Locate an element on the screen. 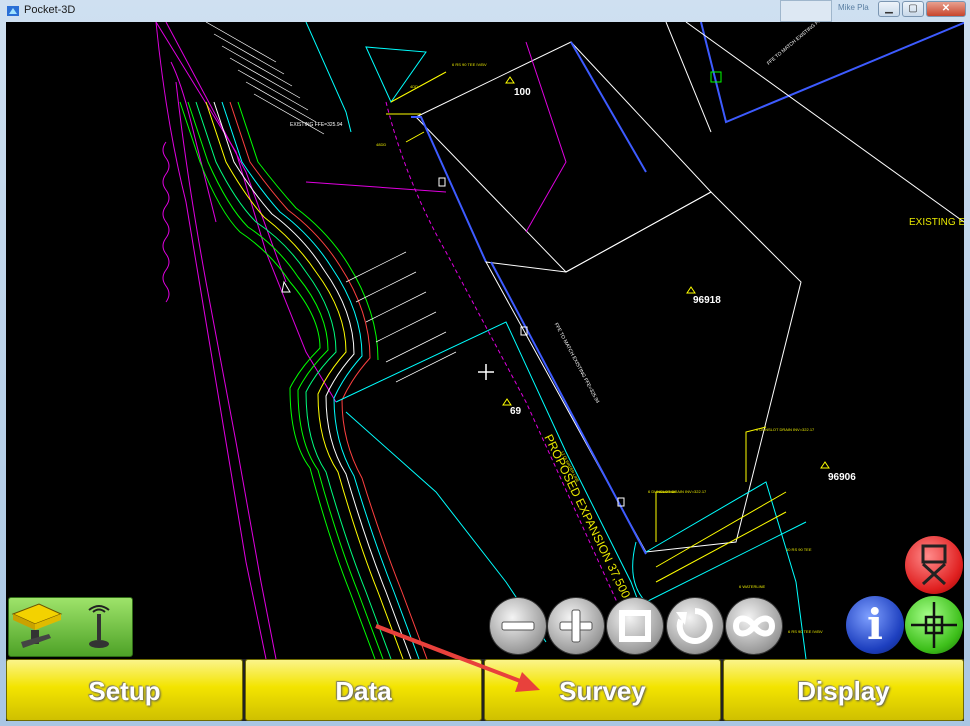 The image size is (970, 726). background-window-thumbnail is located at coordinates (806, 11).